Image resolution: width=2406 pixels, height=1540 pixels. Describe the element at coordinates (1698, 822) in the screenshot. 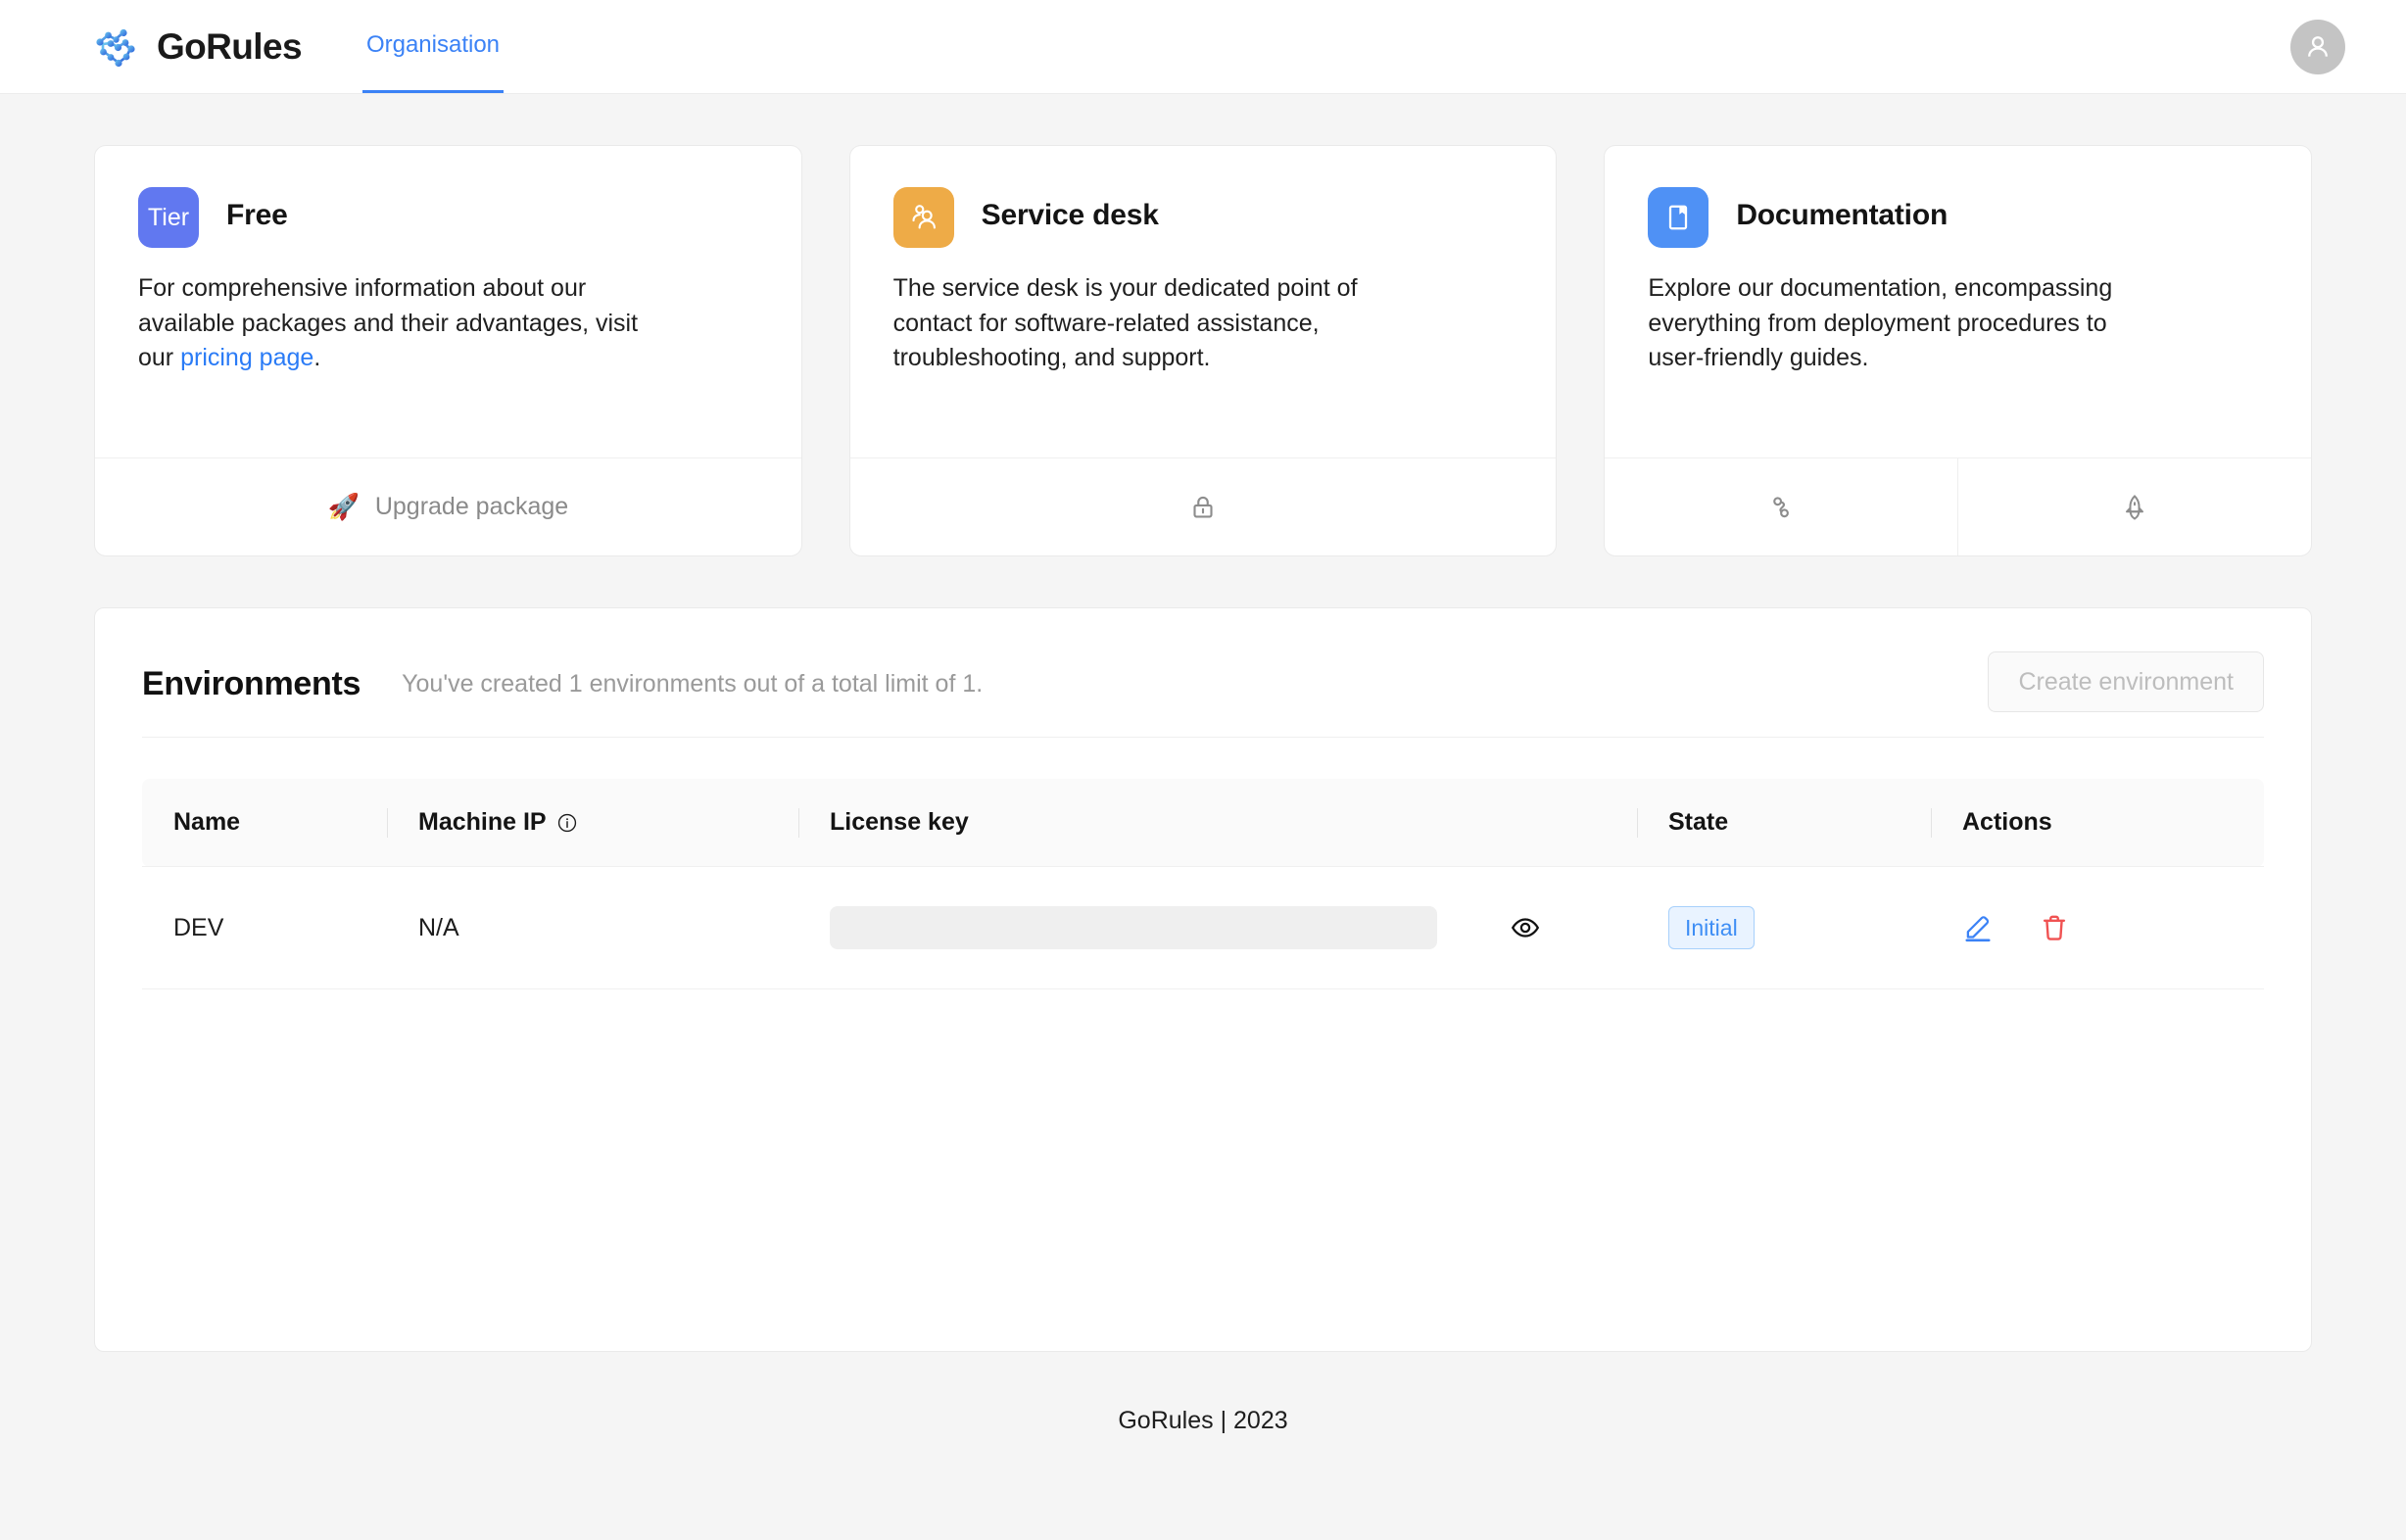

I see `column-header-state-label: State` at that location.